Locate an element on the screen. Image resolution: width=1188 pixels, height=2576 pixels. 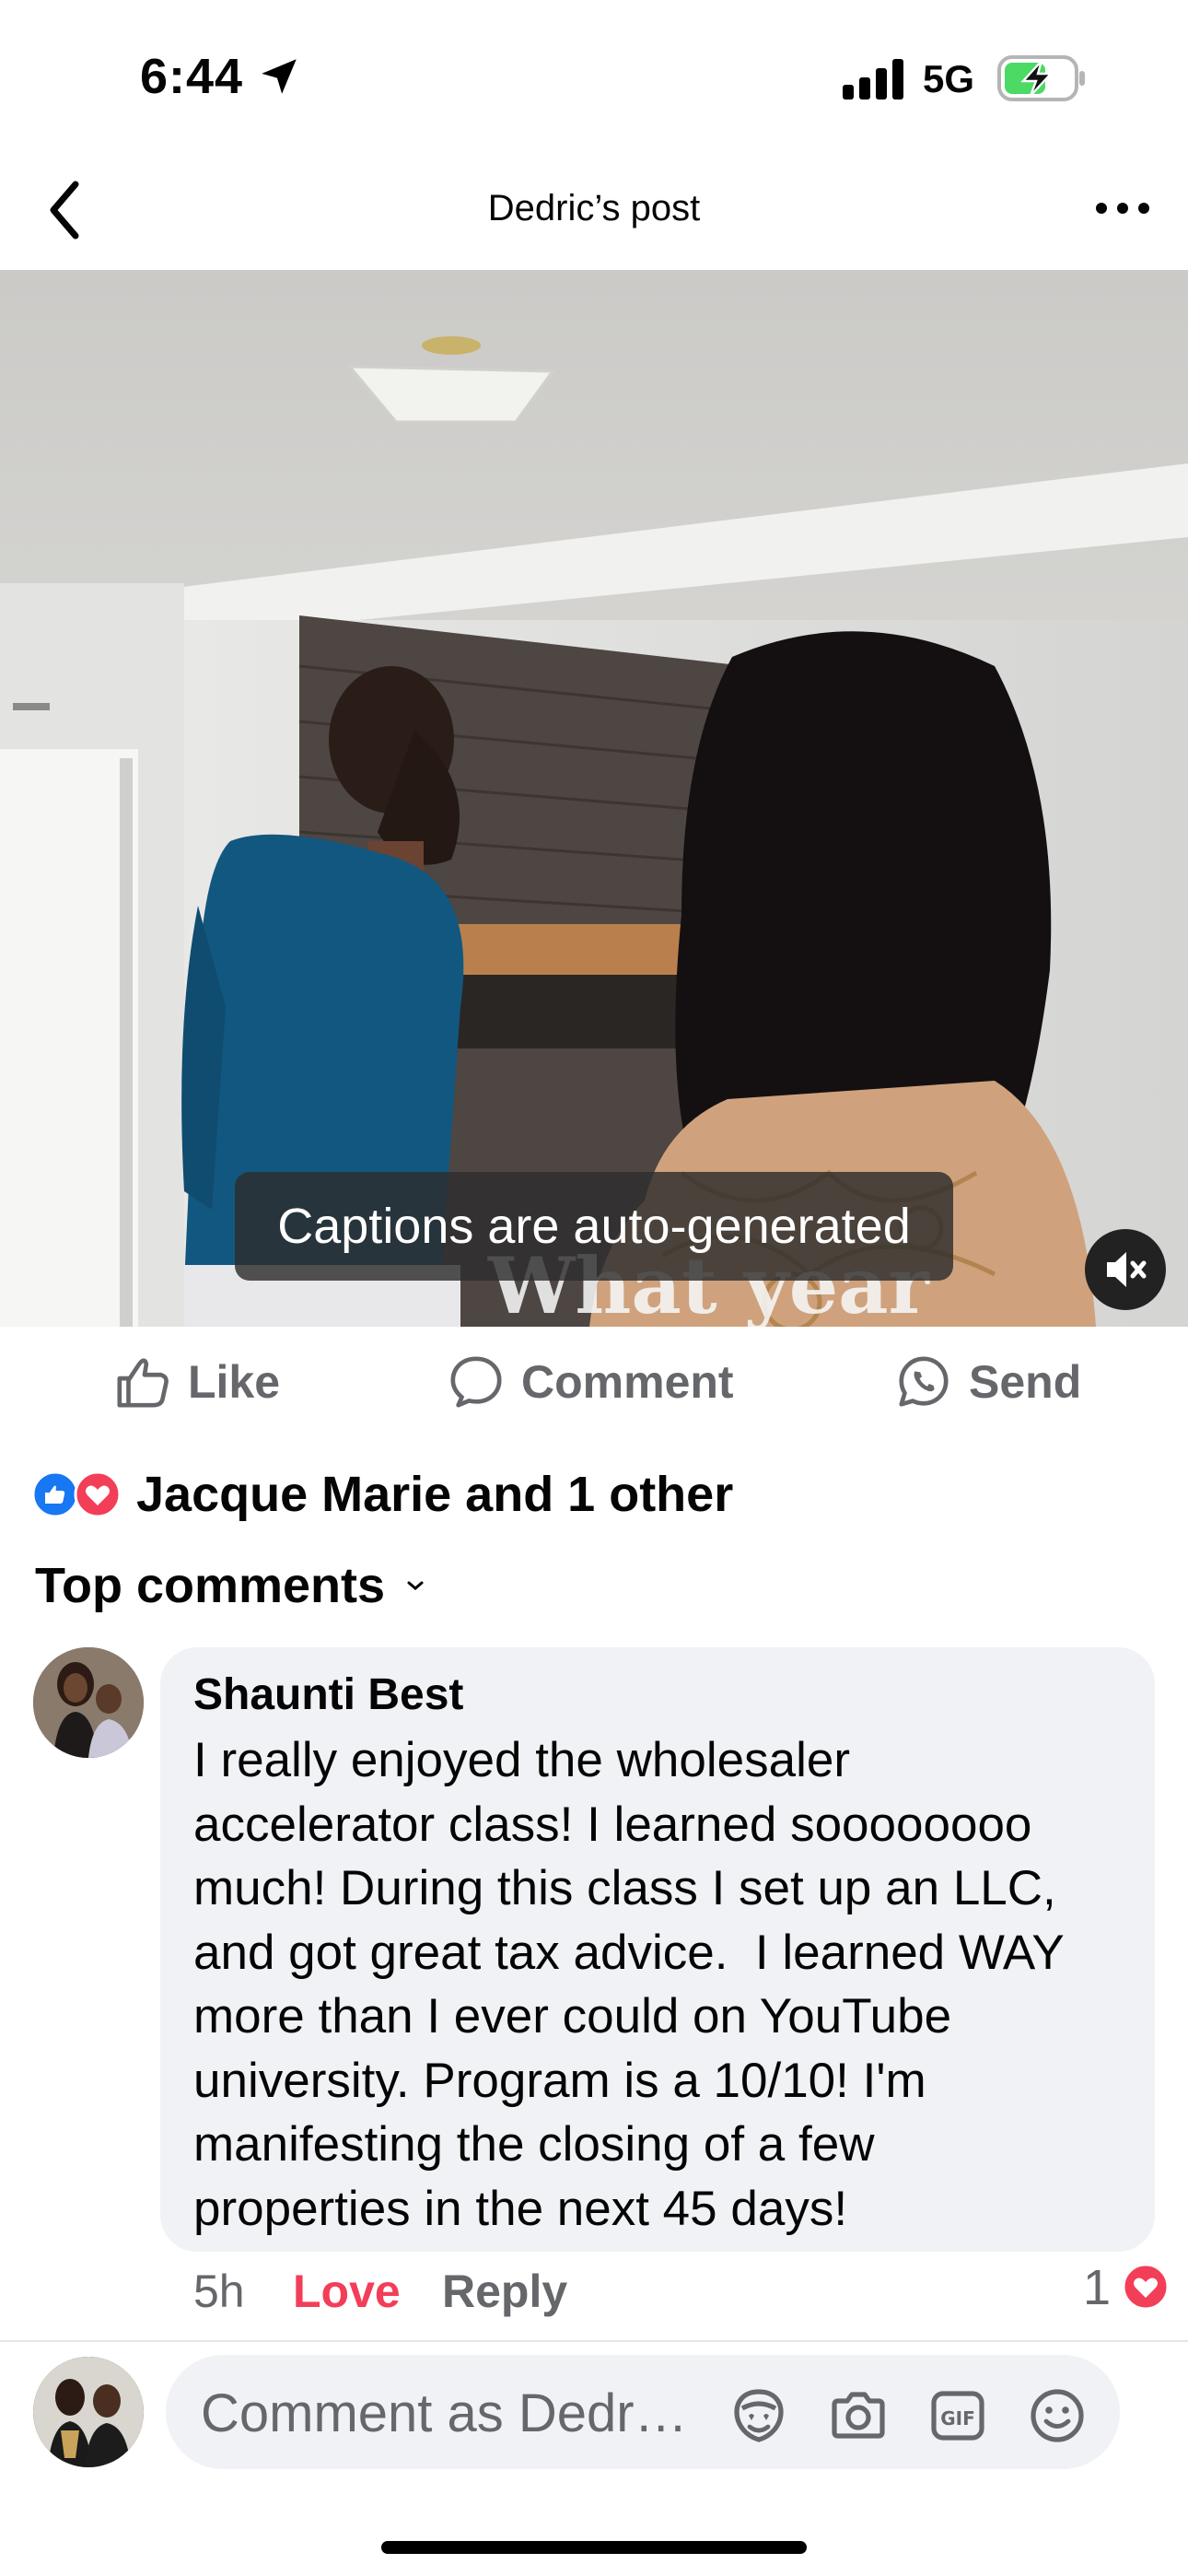
camera-icon is located at coordinates (858, 2415).